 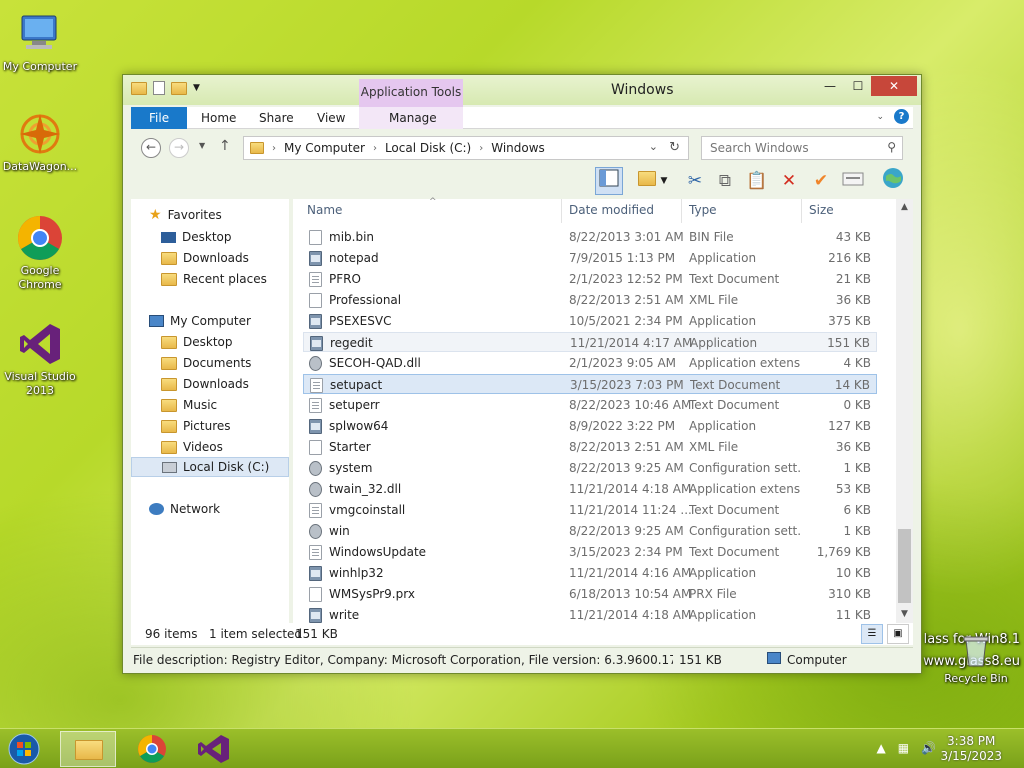 I want to click on nav-label: Downloads, so click(x=216, y=258).